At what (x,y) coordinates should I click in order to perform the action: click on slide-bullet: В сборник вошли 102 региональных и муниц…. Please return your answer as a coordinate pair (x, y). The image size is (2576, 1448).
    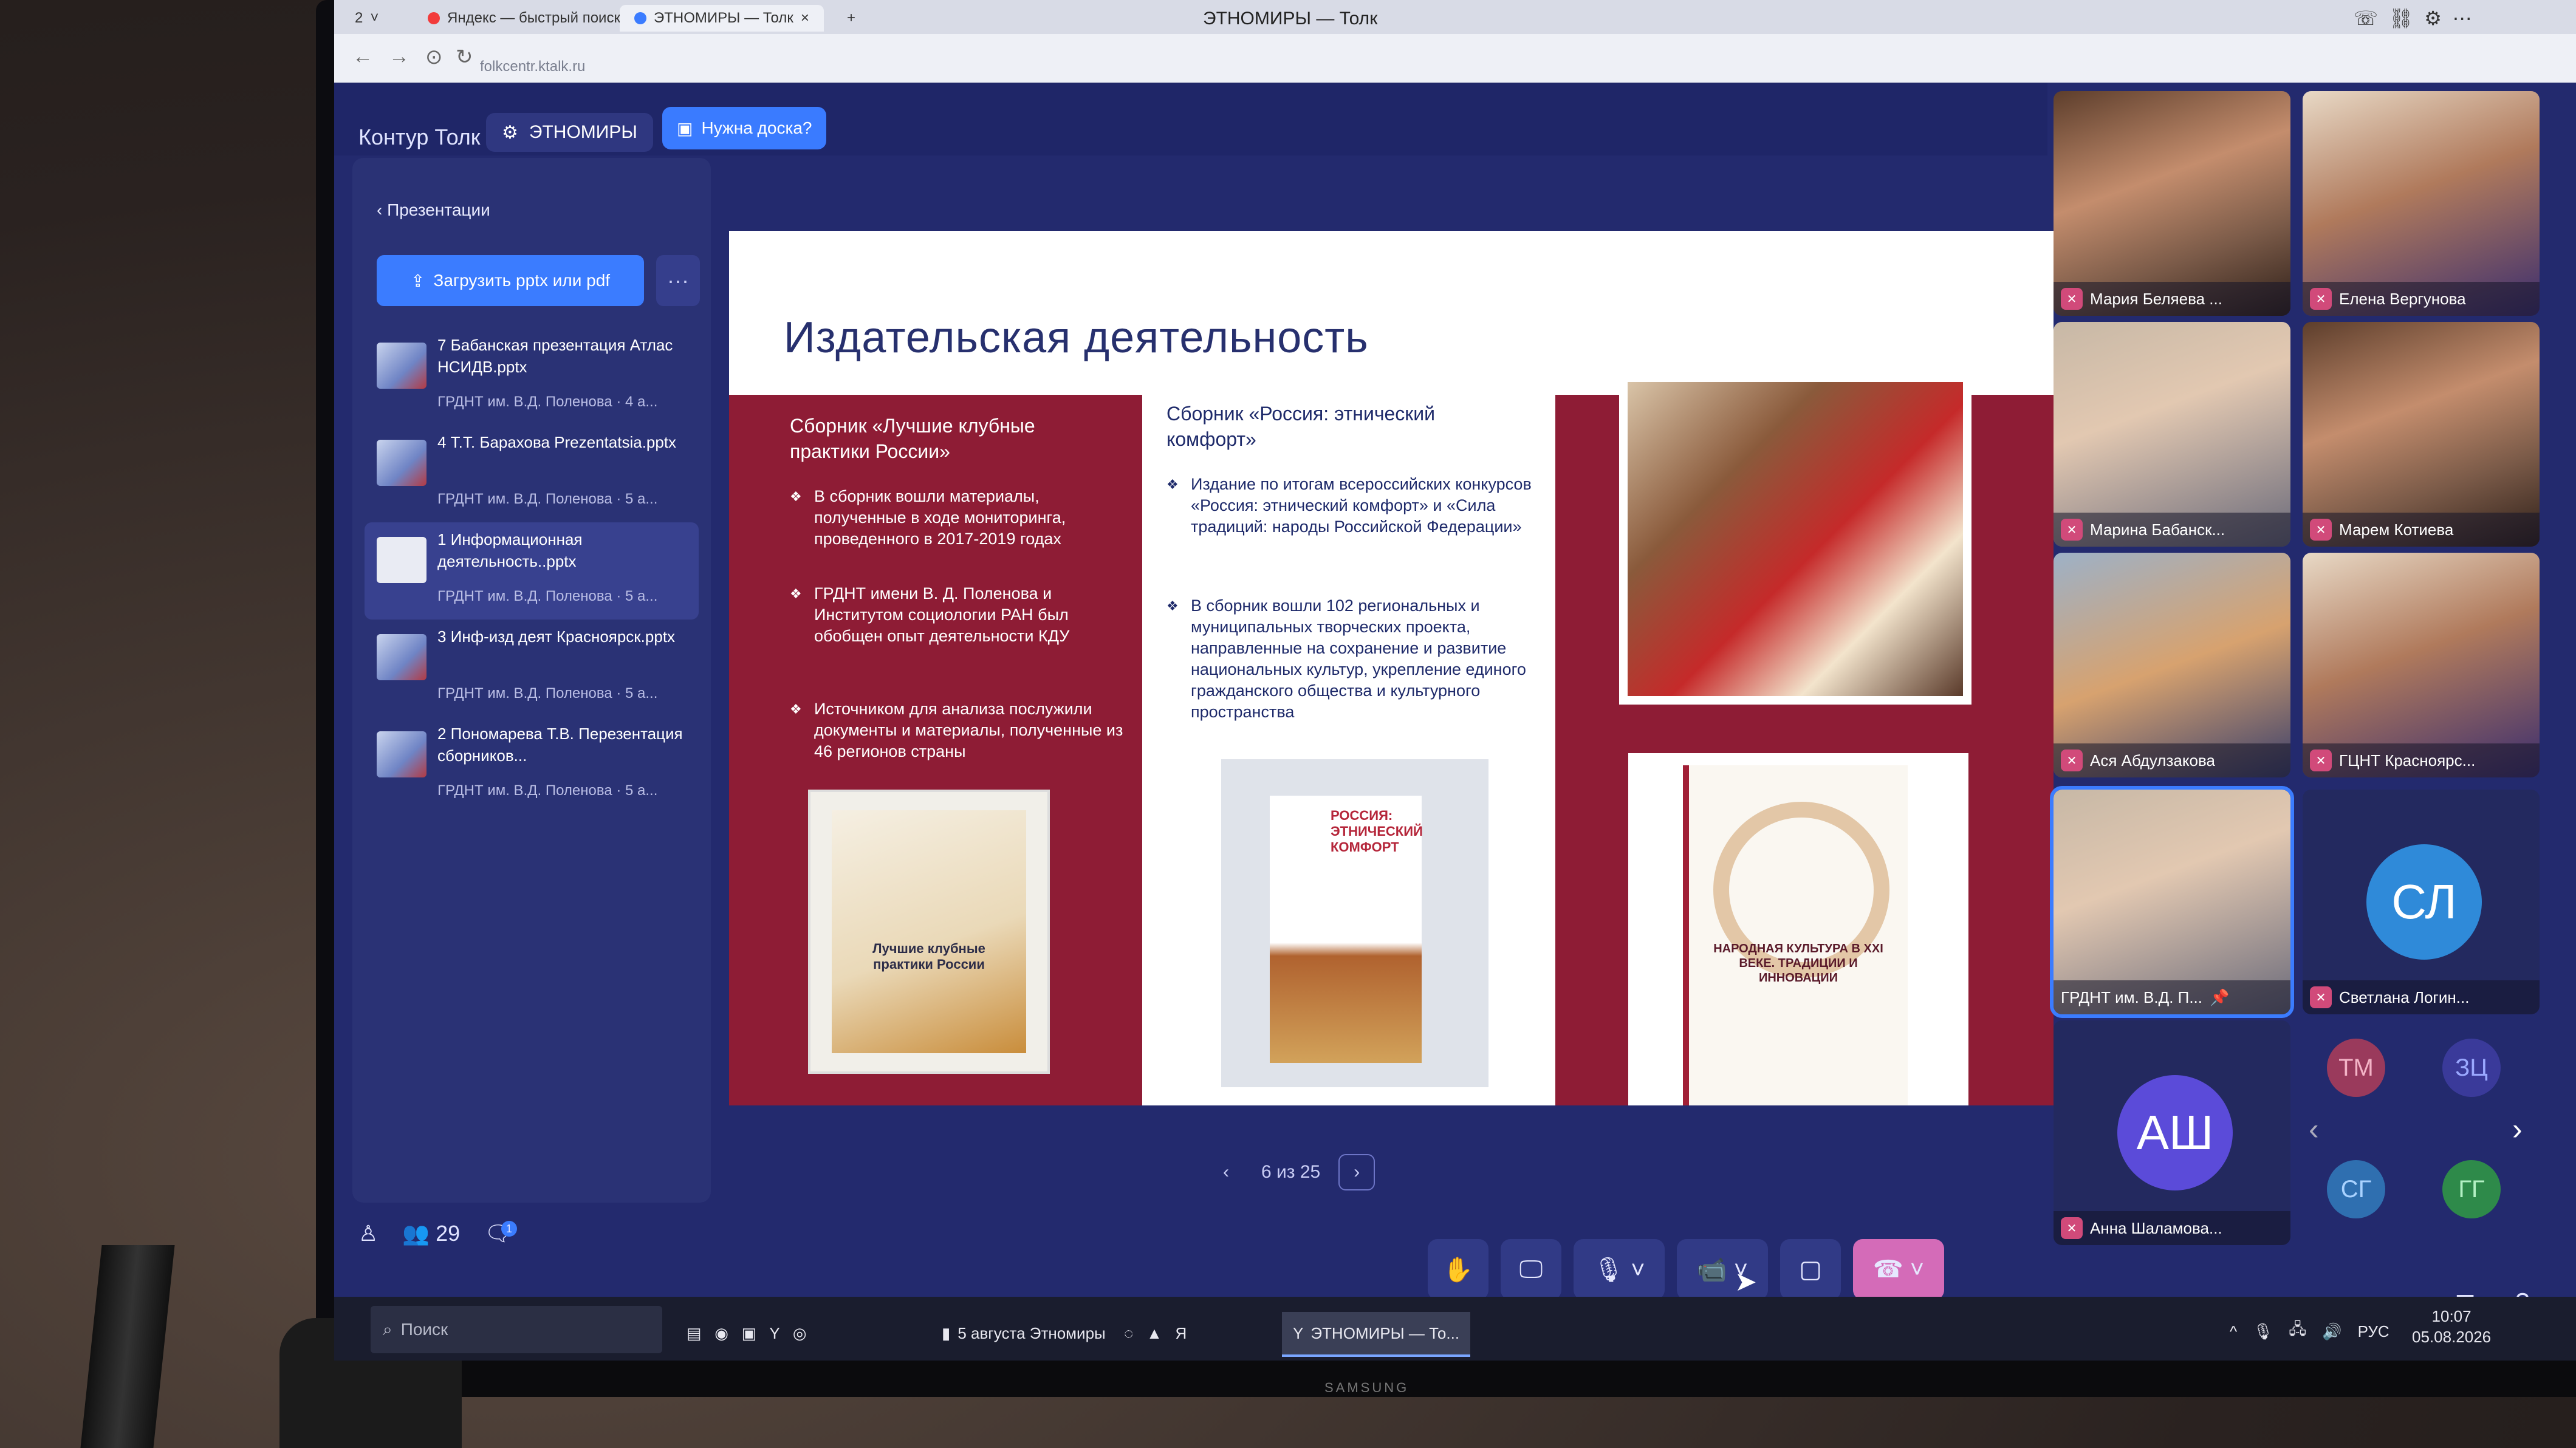
    Looking at the image, I should click on (1360, 659).